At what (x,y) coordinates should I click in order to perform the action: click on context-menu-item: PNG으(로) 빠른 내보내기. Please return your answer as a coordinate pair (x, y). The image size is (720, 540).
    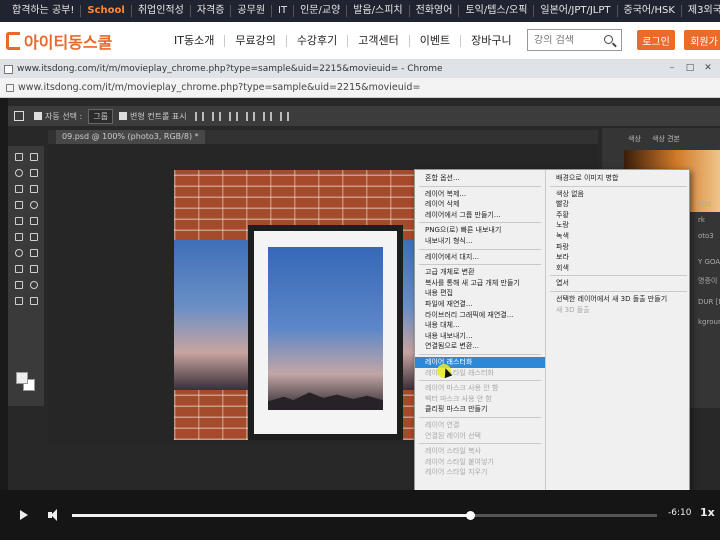
    Looking at the image, I should click on (480, 230).